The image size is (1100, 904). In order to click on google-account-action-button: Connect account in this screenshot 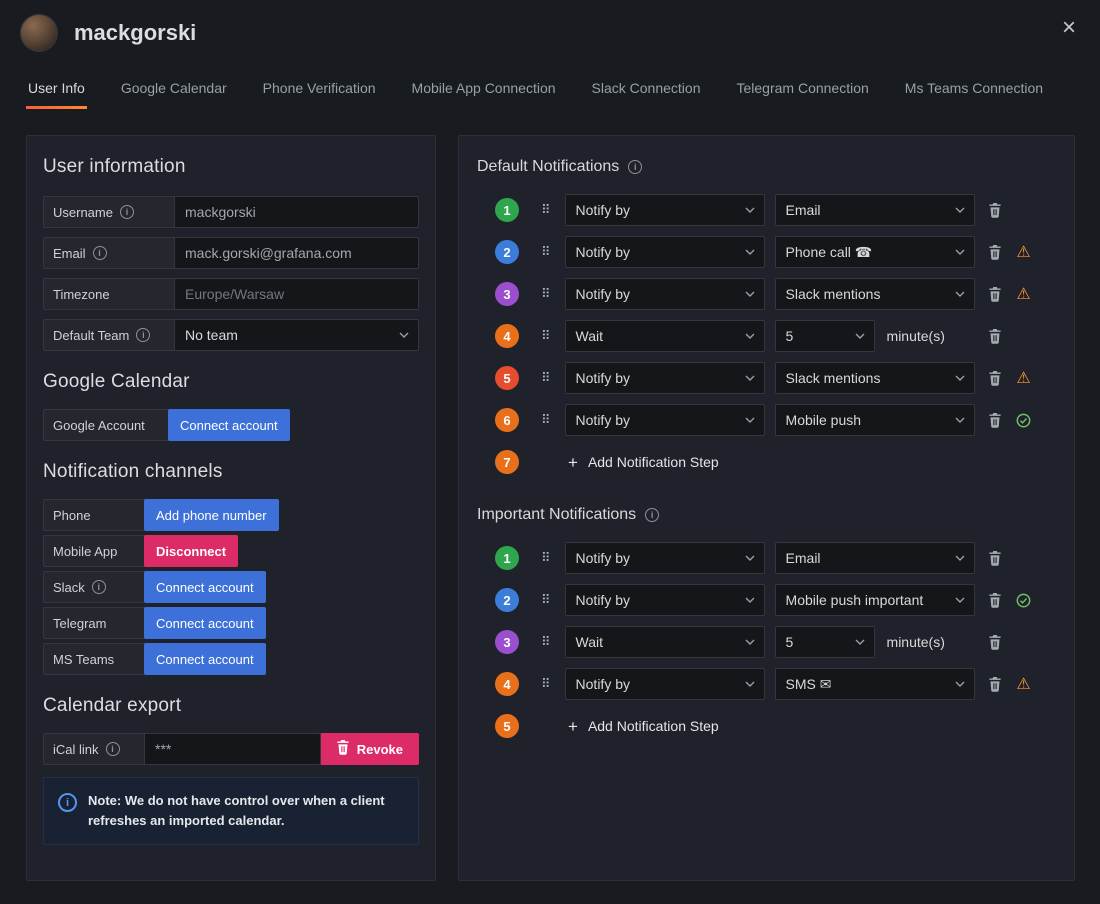, I will do `click(229, 425)`.